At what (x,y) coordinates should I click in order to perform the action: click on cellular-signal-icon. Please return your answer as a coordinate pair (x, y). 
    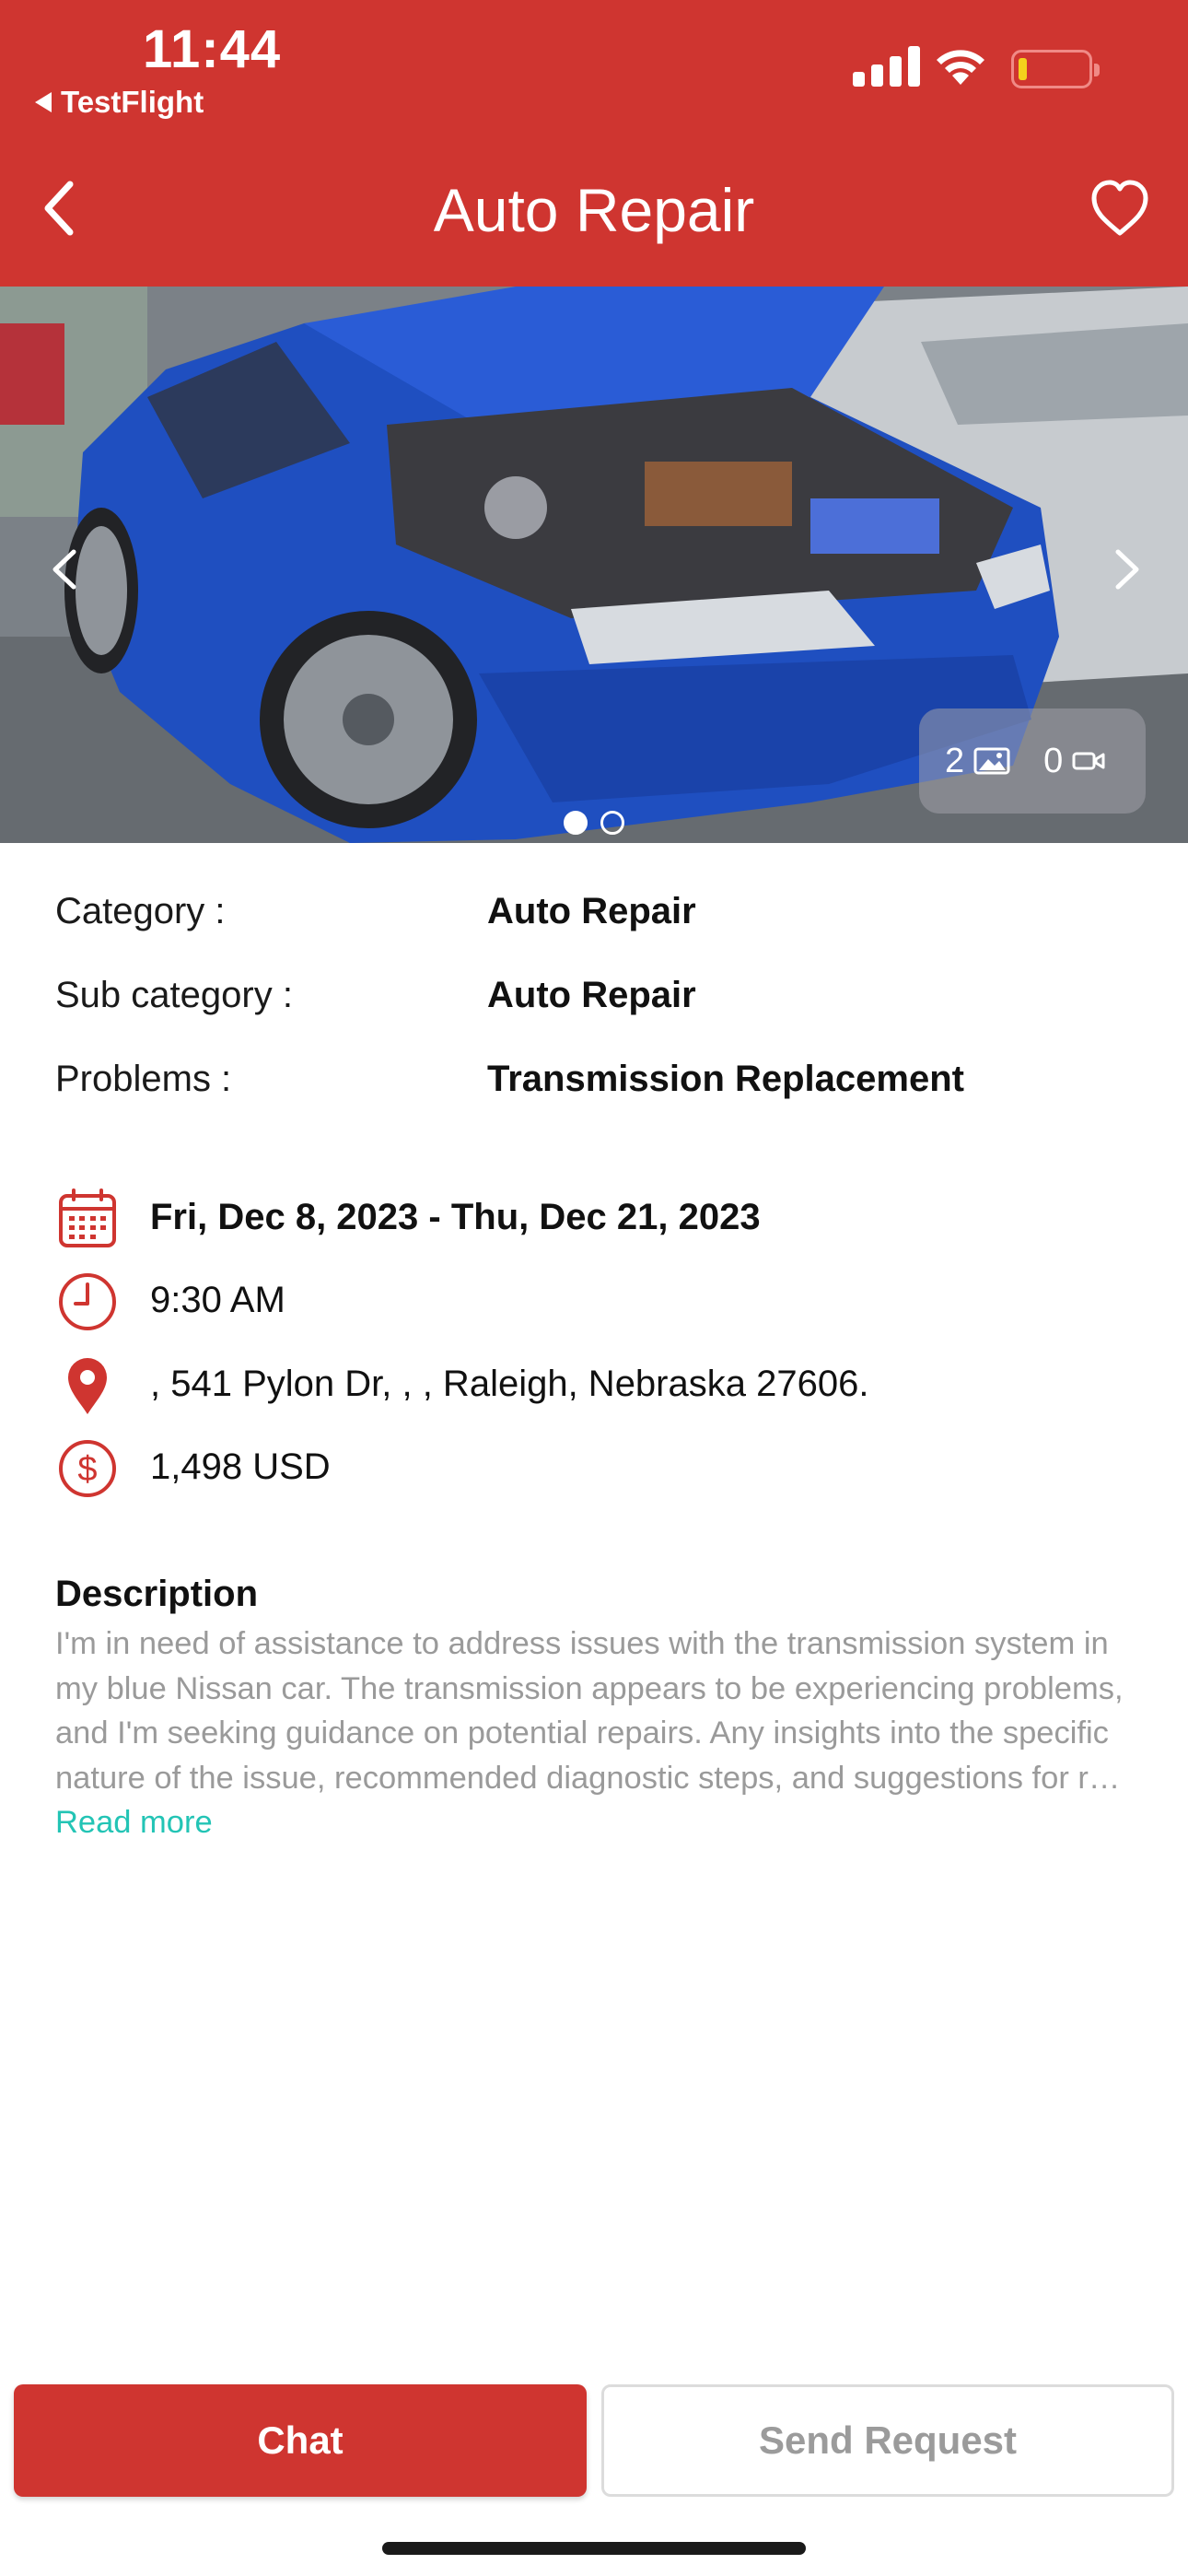
    Looking at the image, I should click on (886, 65).